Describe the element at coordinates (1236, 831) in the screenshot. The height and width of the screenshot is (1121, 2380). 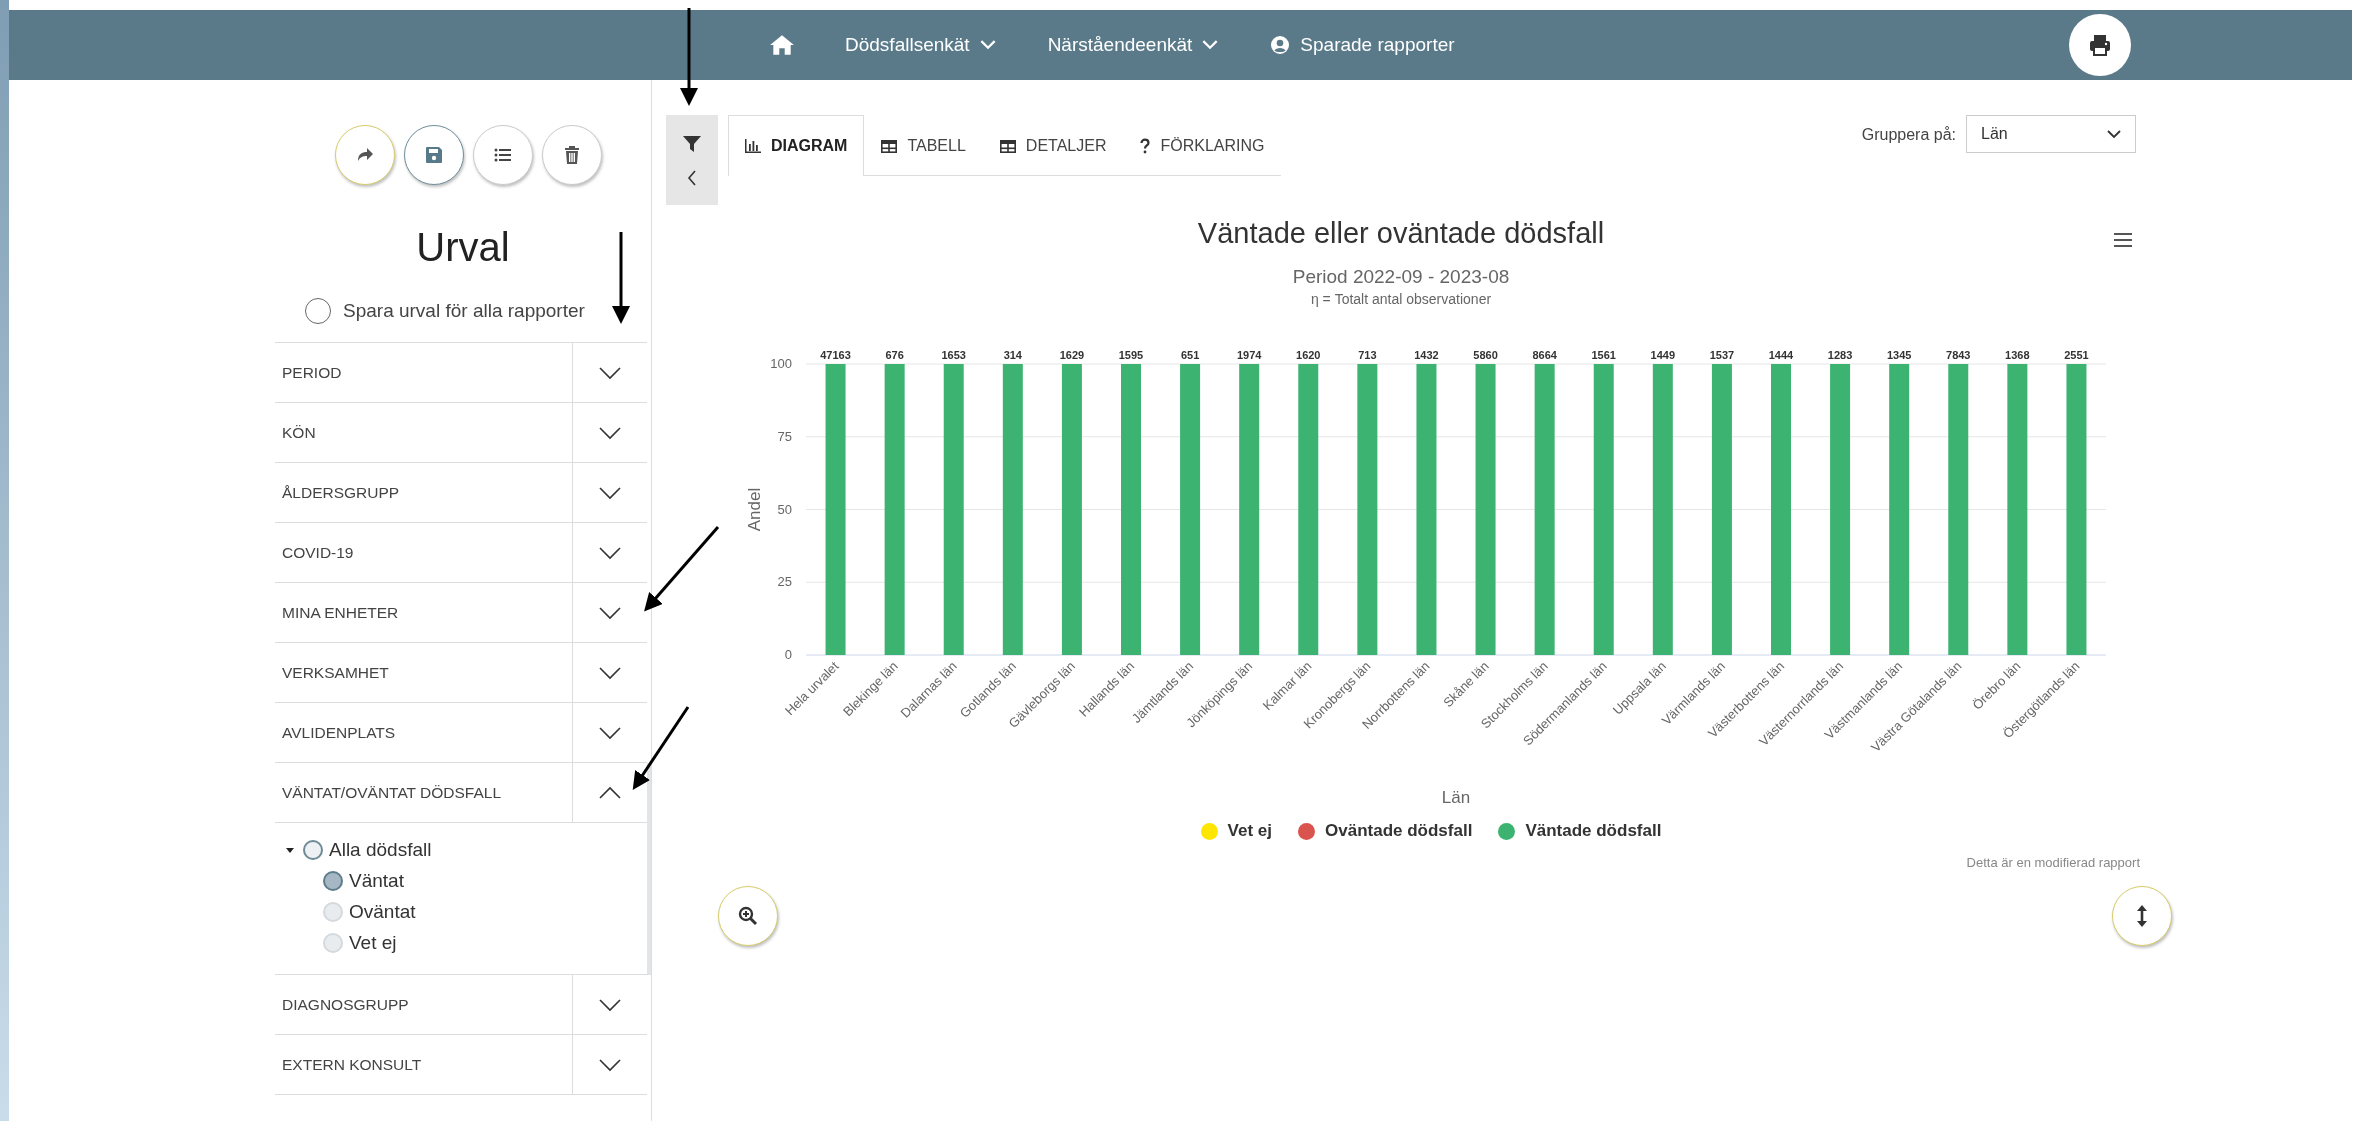
I see `legend-item: Vet ej` at that location.